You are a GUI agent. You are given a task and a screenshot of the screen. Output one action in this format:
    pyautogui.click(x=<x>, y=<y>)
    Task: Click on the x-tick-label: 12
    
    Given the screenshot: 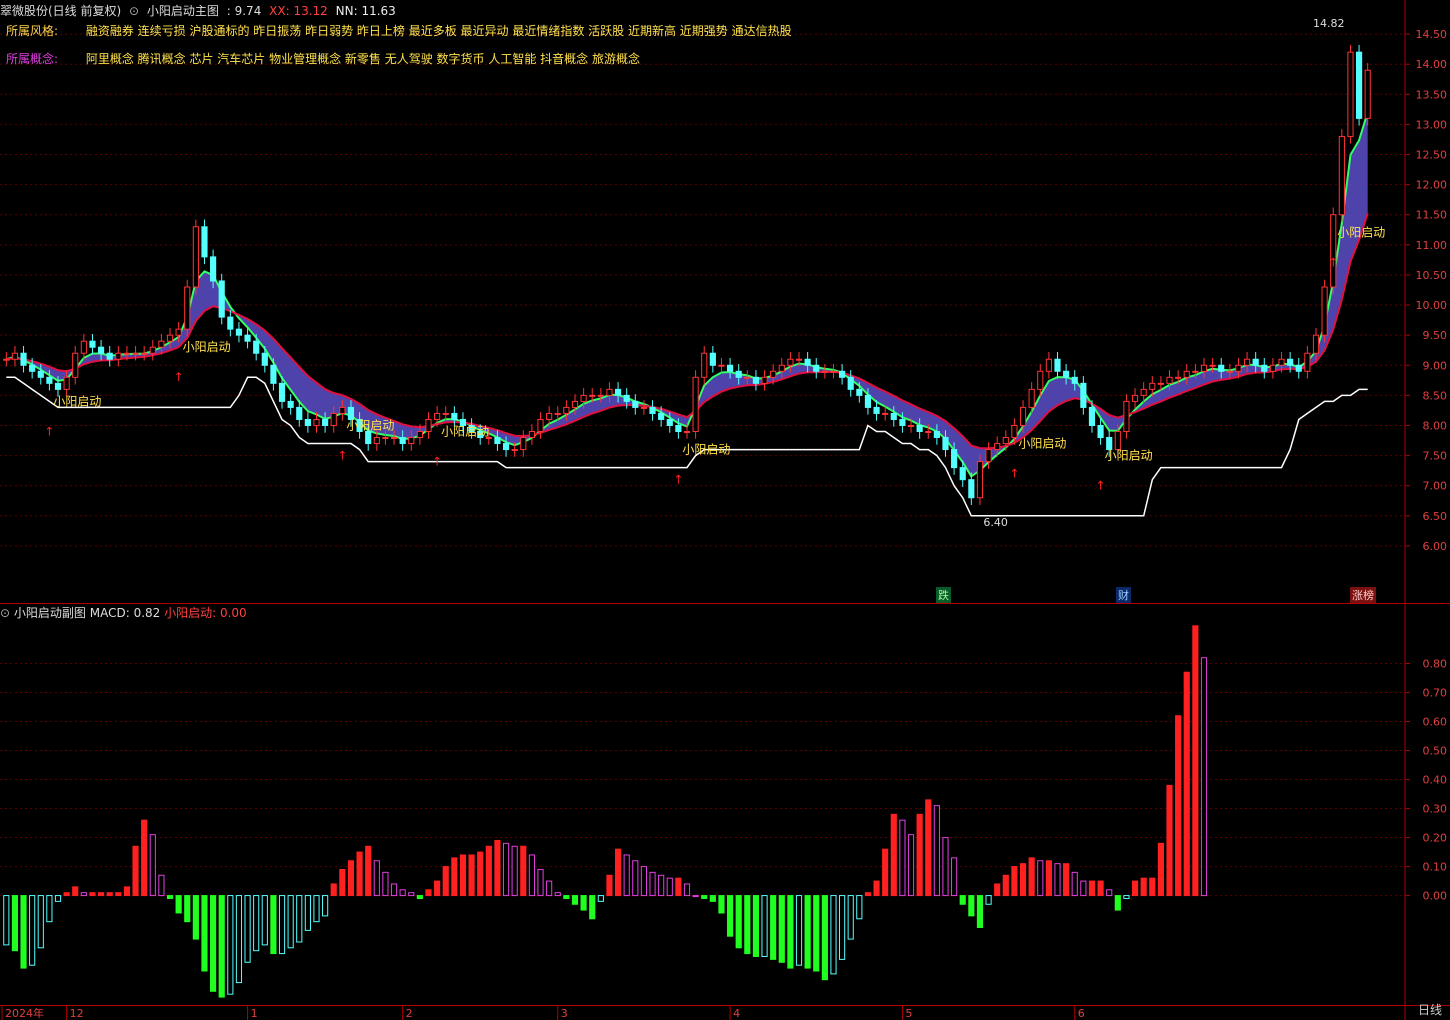 What is the action you would take?
    pyautogui.click(x=77, y=1013)
    